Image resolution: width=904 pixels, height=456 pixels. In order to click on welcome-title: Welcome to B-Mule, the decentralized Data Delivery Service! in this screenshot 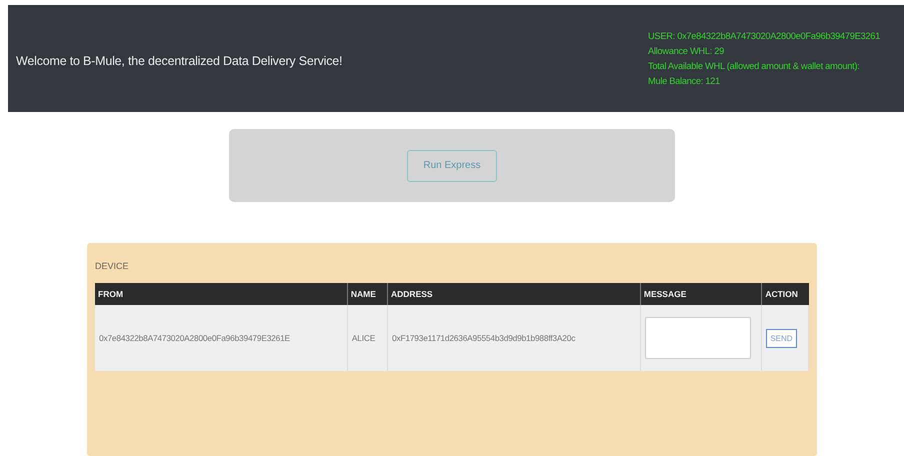, I will do `click(179, 61)`.